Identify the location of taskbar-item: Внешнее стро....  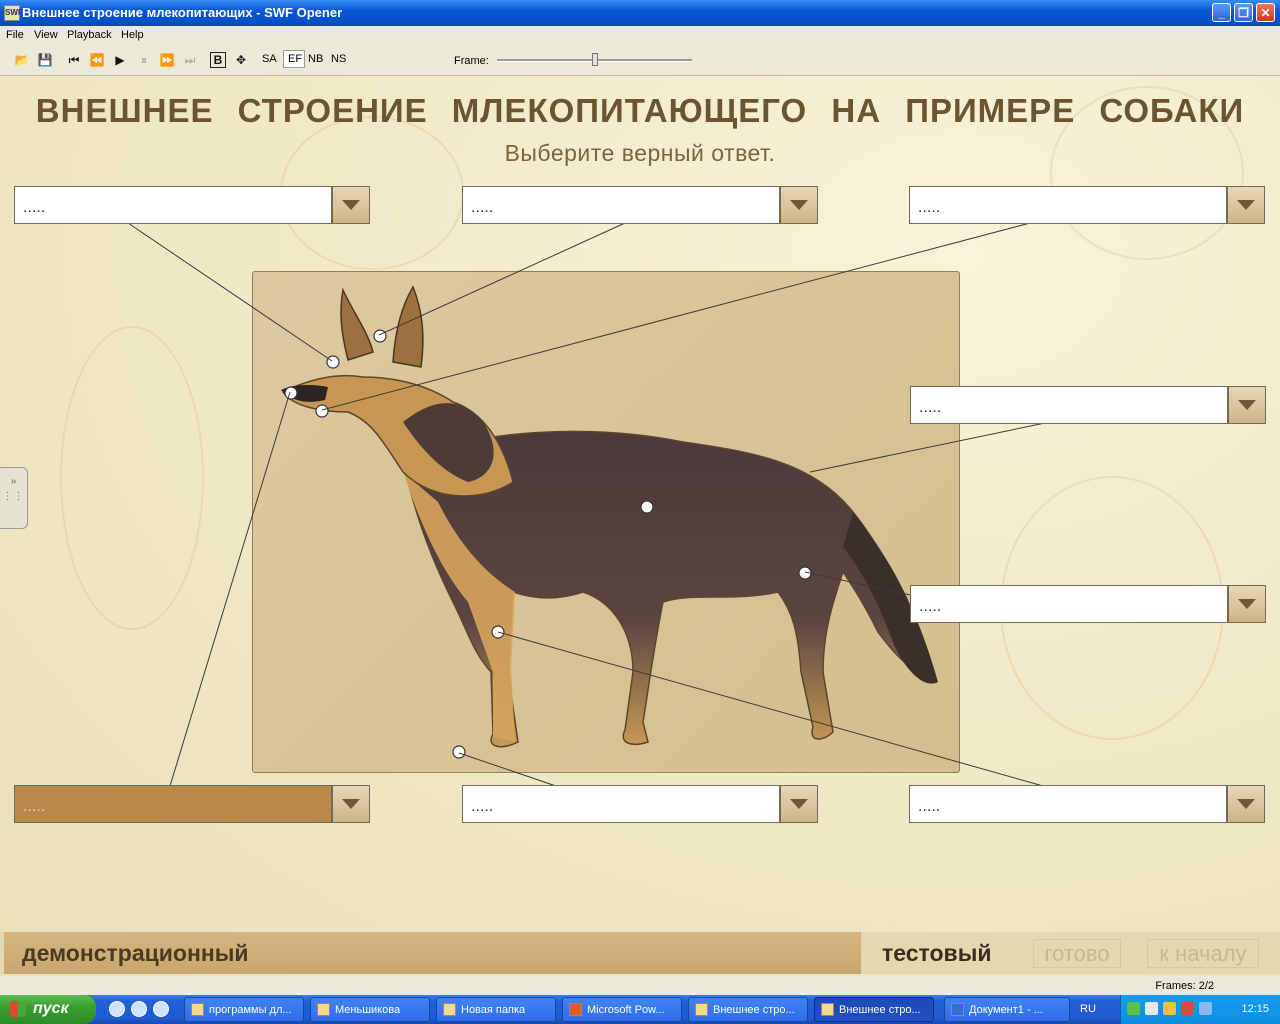
(748, 1009).